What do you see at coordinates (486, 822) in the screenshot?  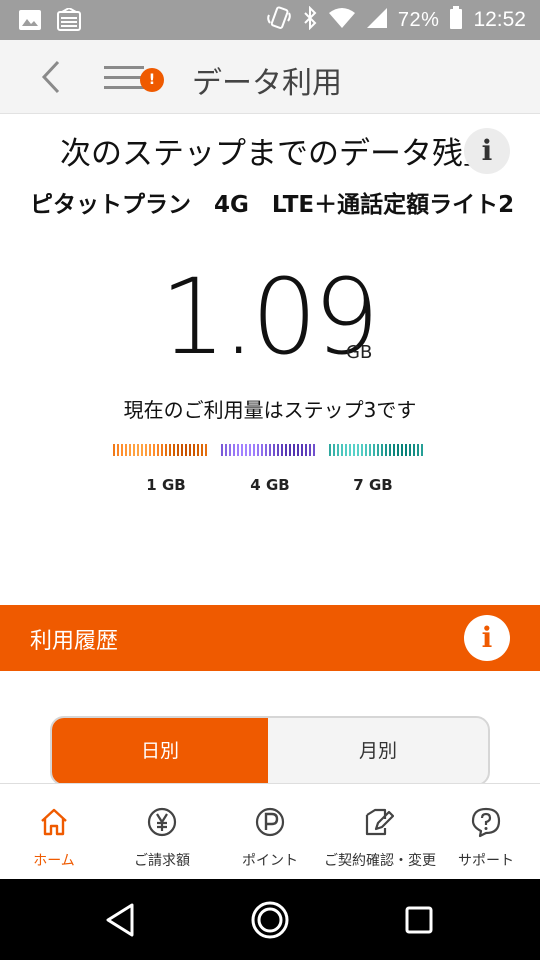 I see `help-icon` at bounding box center [486, 822].